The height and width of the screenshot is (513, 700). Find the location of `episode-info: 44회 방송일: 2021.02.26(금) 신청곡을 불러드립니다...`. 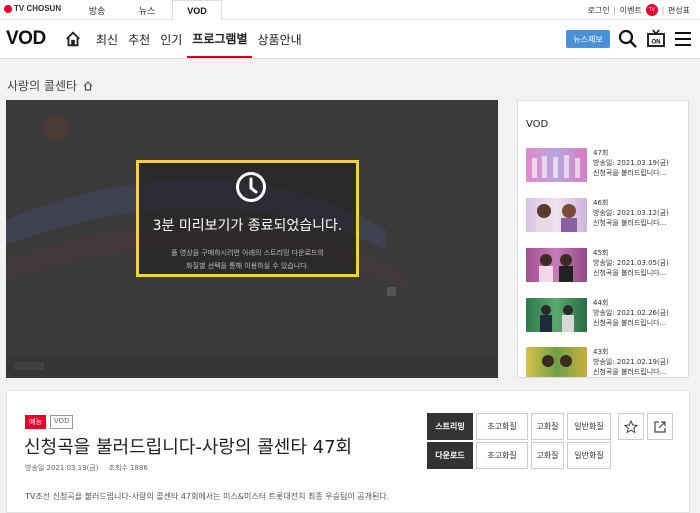

episode-info: 44회 방송일: 2021.02.26(금) 신청곡을 불러드립니다... is located at coordinates (640, 313).